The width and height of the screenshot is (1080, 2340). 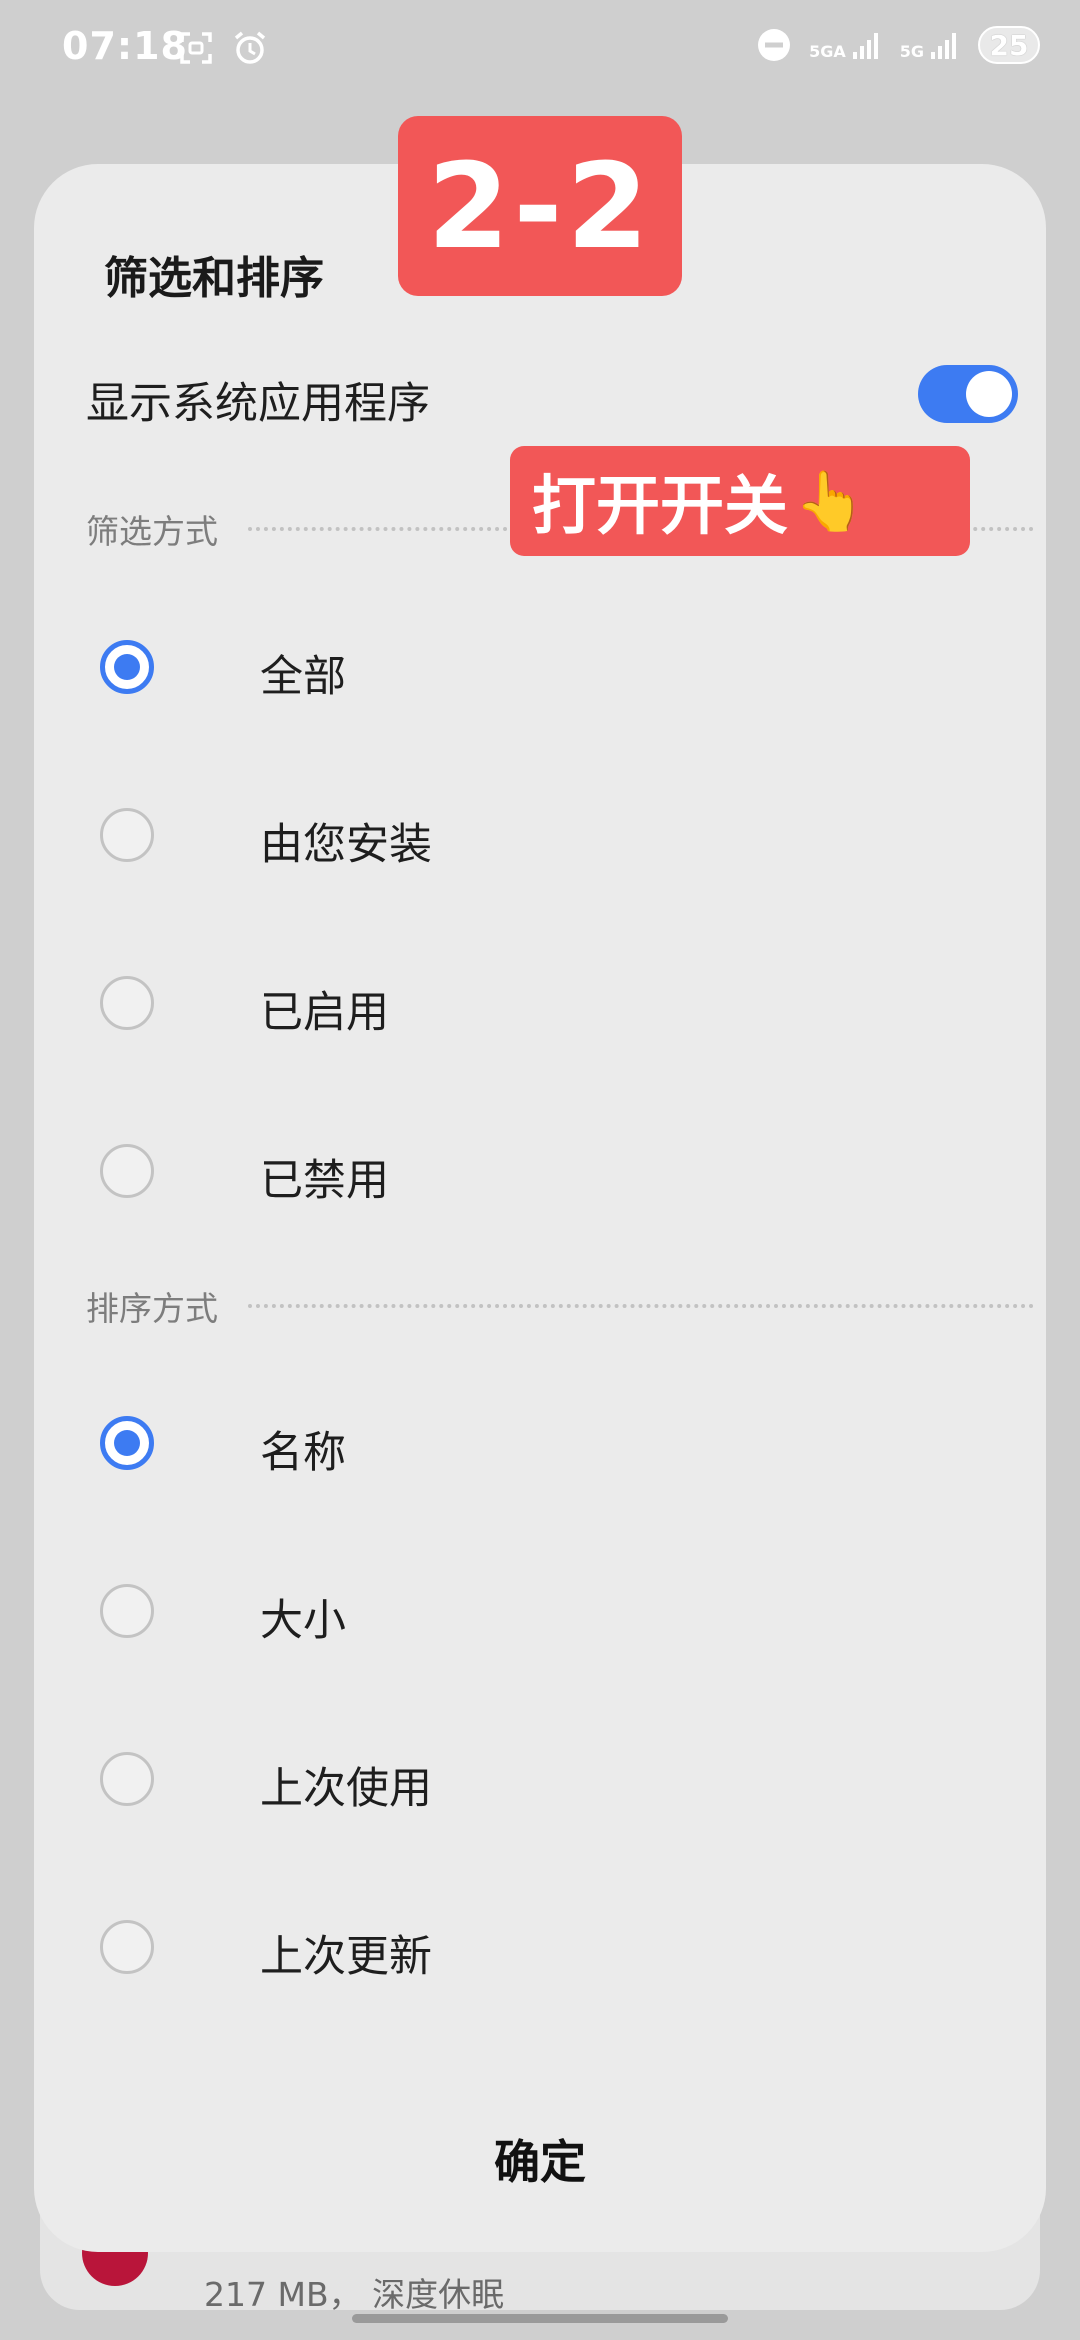 I want to click on toggle-knob, so click(x=989, y=394).